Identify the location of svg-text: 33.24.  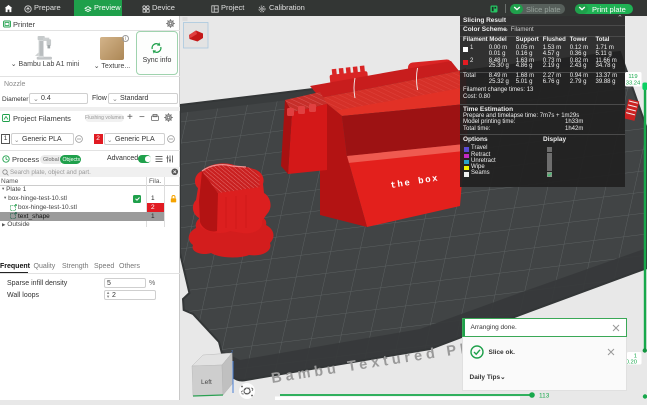
(633, 83).